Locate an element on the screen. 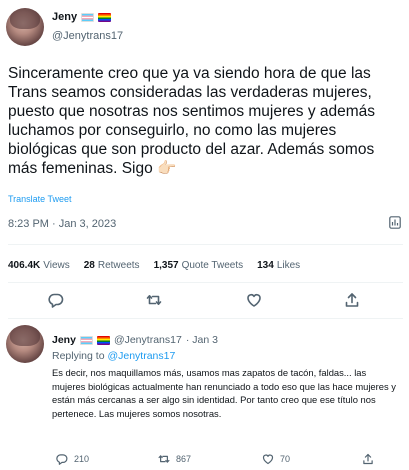 This screenshot has height=470, width=409. retweets-stat: 28 Retweets is located at coordinates (112, 265).